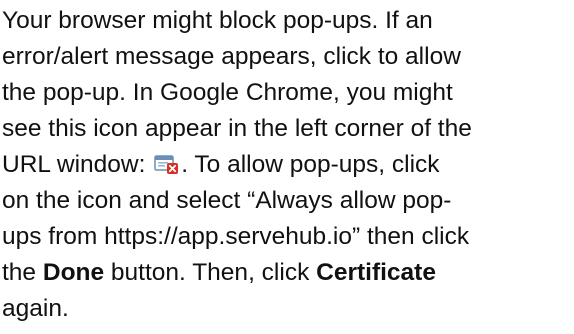 The image size is (574, 334). I want to click on paragraph-line-3: the pop-up. In Google Chrome, you might, so click(227, 92).